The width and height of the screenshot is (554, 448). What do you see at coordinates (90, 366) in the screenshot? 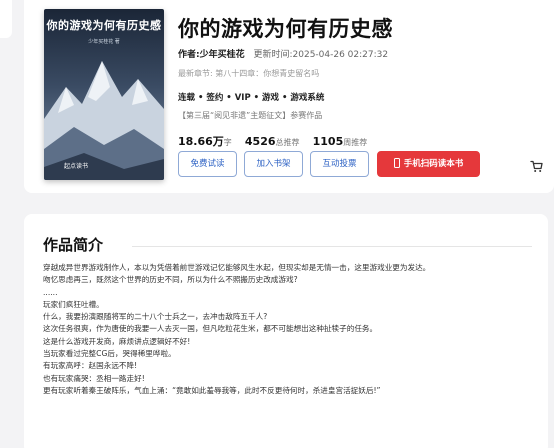
I see `intro-paragraph: 有玩家高呼：赵国永远不降!` at bounding box center [90, 366].